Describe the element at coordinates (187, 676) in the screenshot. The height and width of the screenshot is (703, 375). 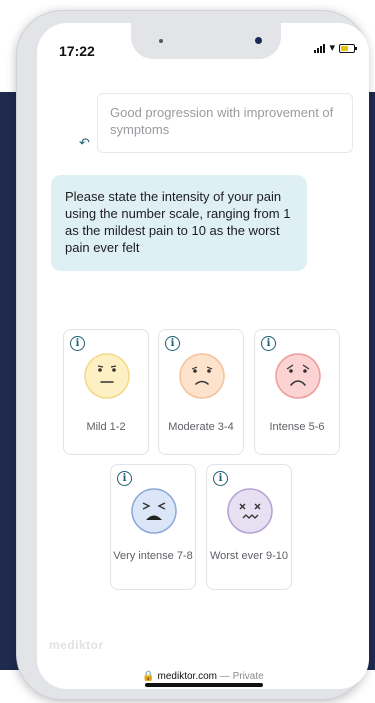
I see `url-domain: mediktor.com` at that location.